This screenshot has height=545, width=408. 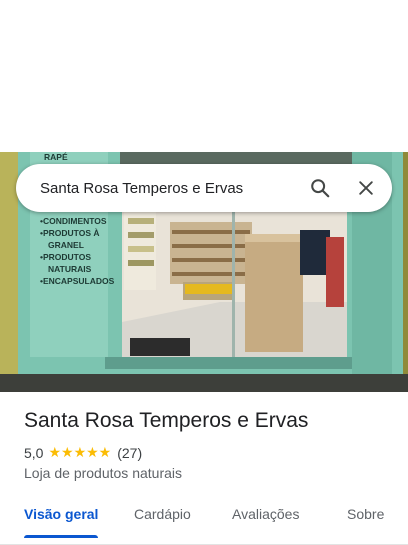 I want to click on place-category: Loja de produtos naturais, so click(x=103, y=473).